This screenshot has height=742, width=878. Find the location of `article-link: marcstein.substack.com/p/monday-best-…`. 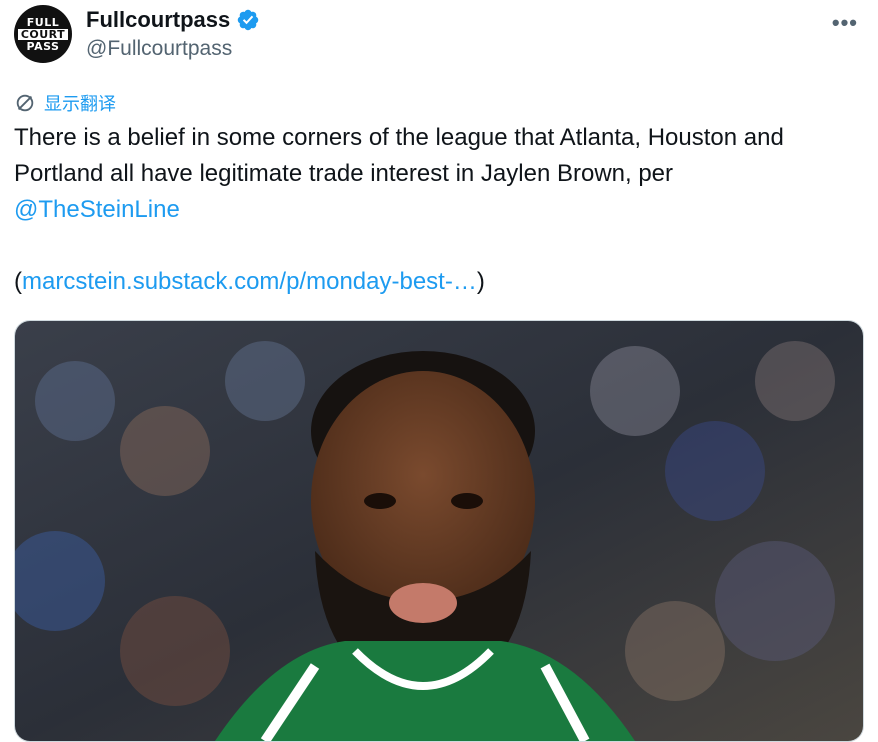

article-link: marcstein.substack.com/p/monday-best-… is located at coordinates (249, 281).